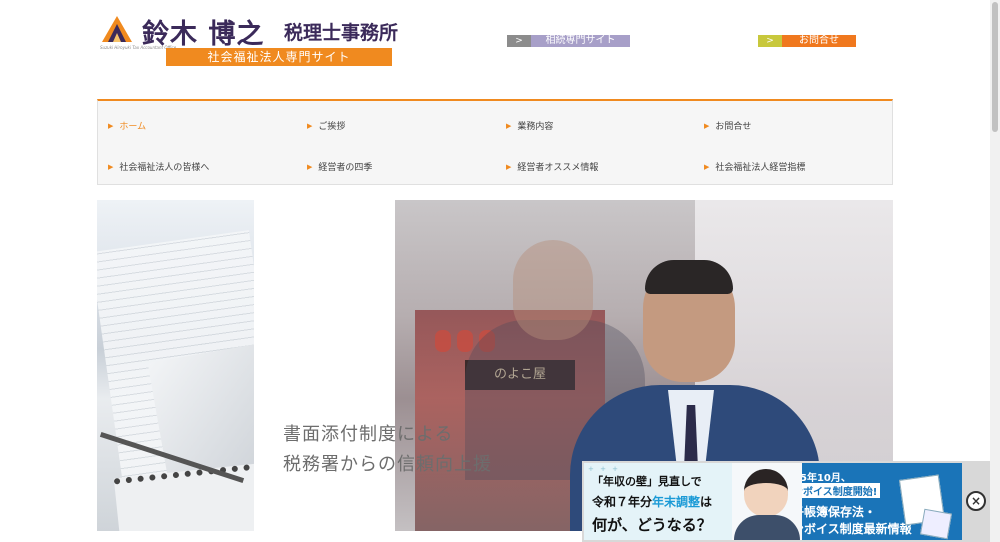  I want to click on contact-link: > お問合せ, so click(807, 41).